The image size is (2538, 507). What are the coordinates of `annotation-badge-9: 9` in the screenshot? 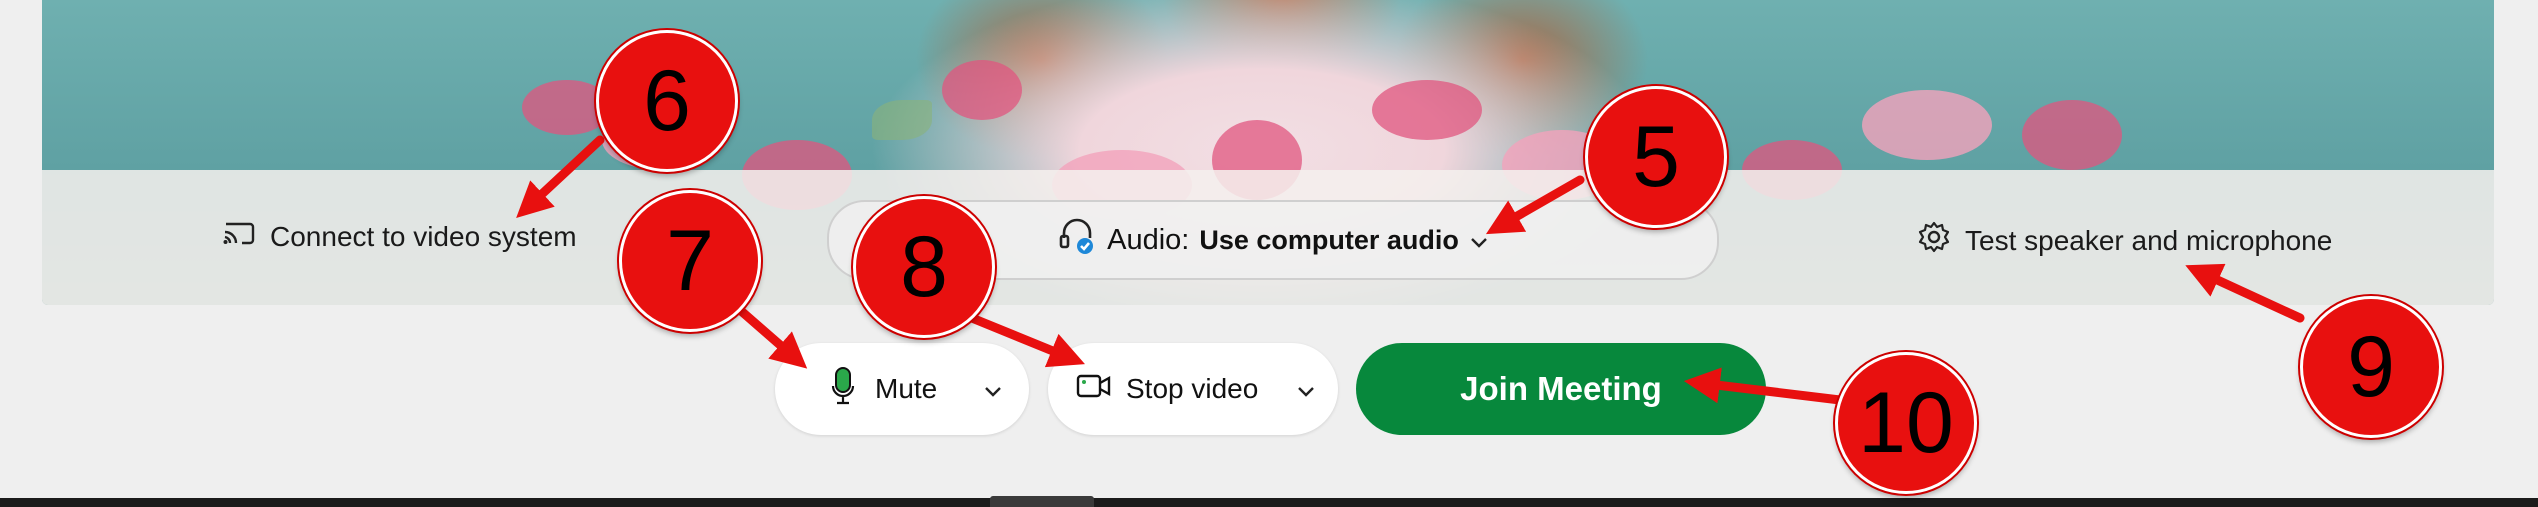 It's located at (2371, 367).